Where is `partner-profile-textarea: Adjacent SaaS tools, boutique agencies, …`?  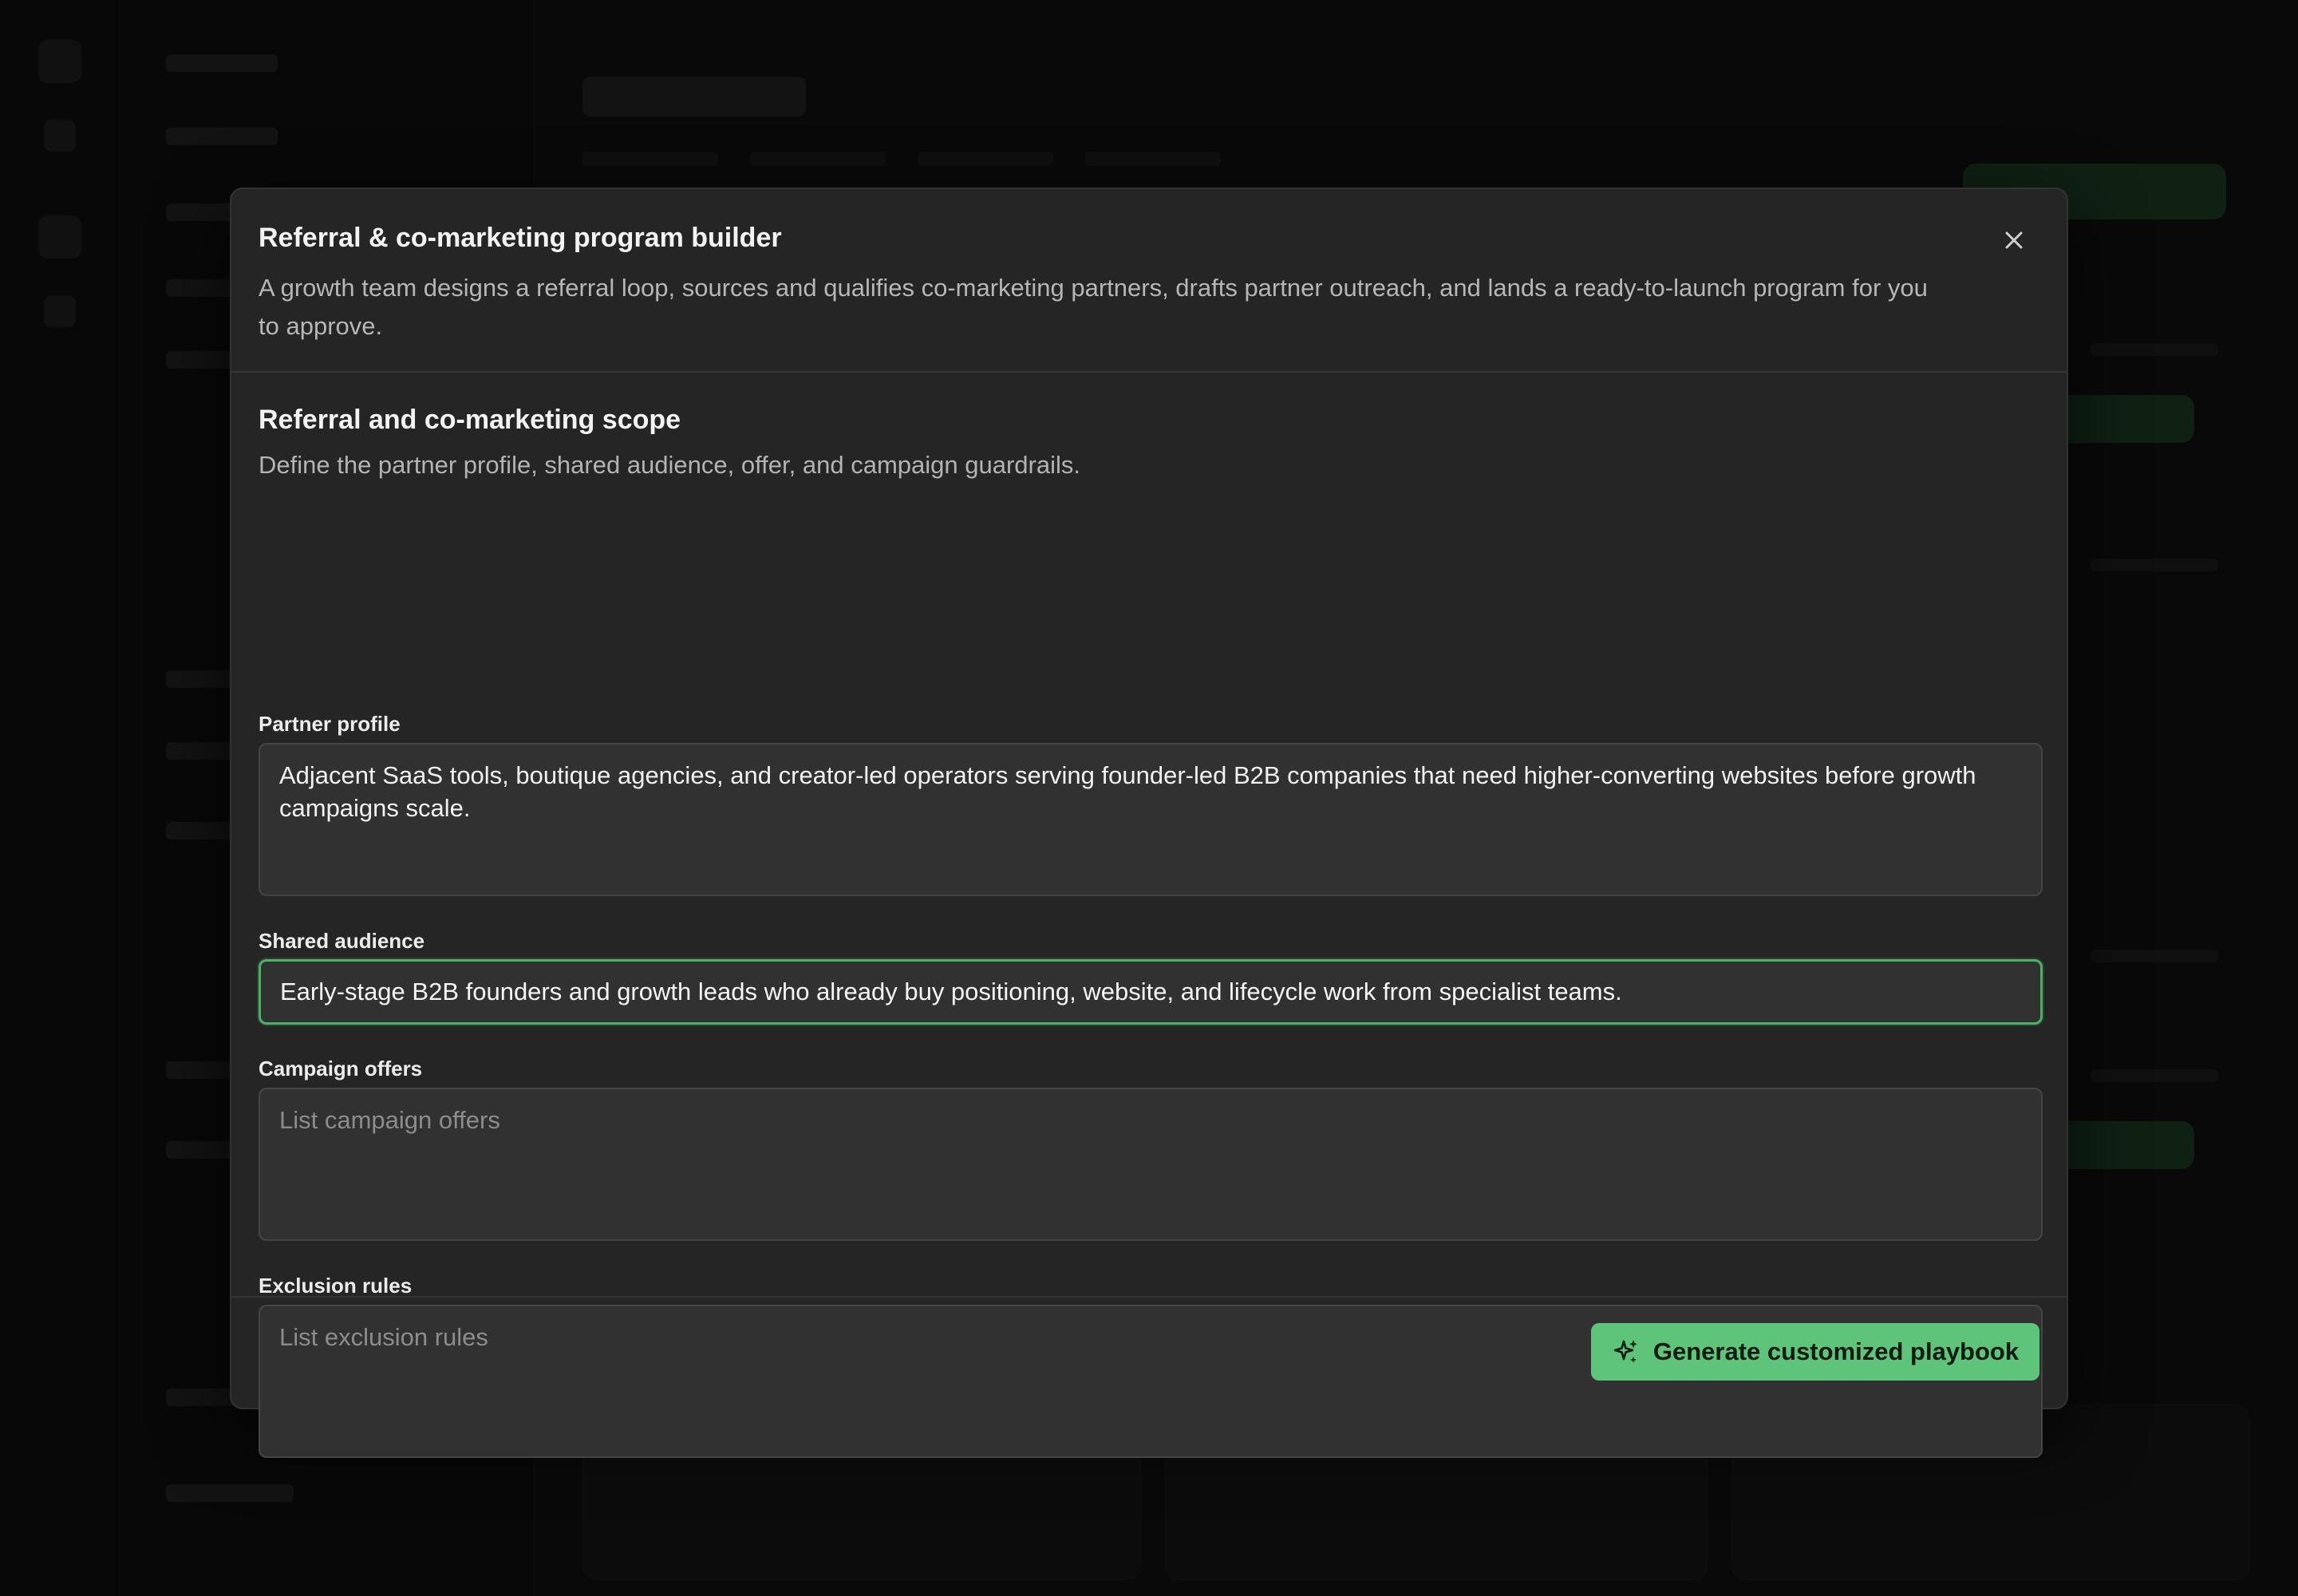 partner-profile-textarea: Adjacent SaaS tools, boutique agencies, … is located at coordinates (1151, 819).